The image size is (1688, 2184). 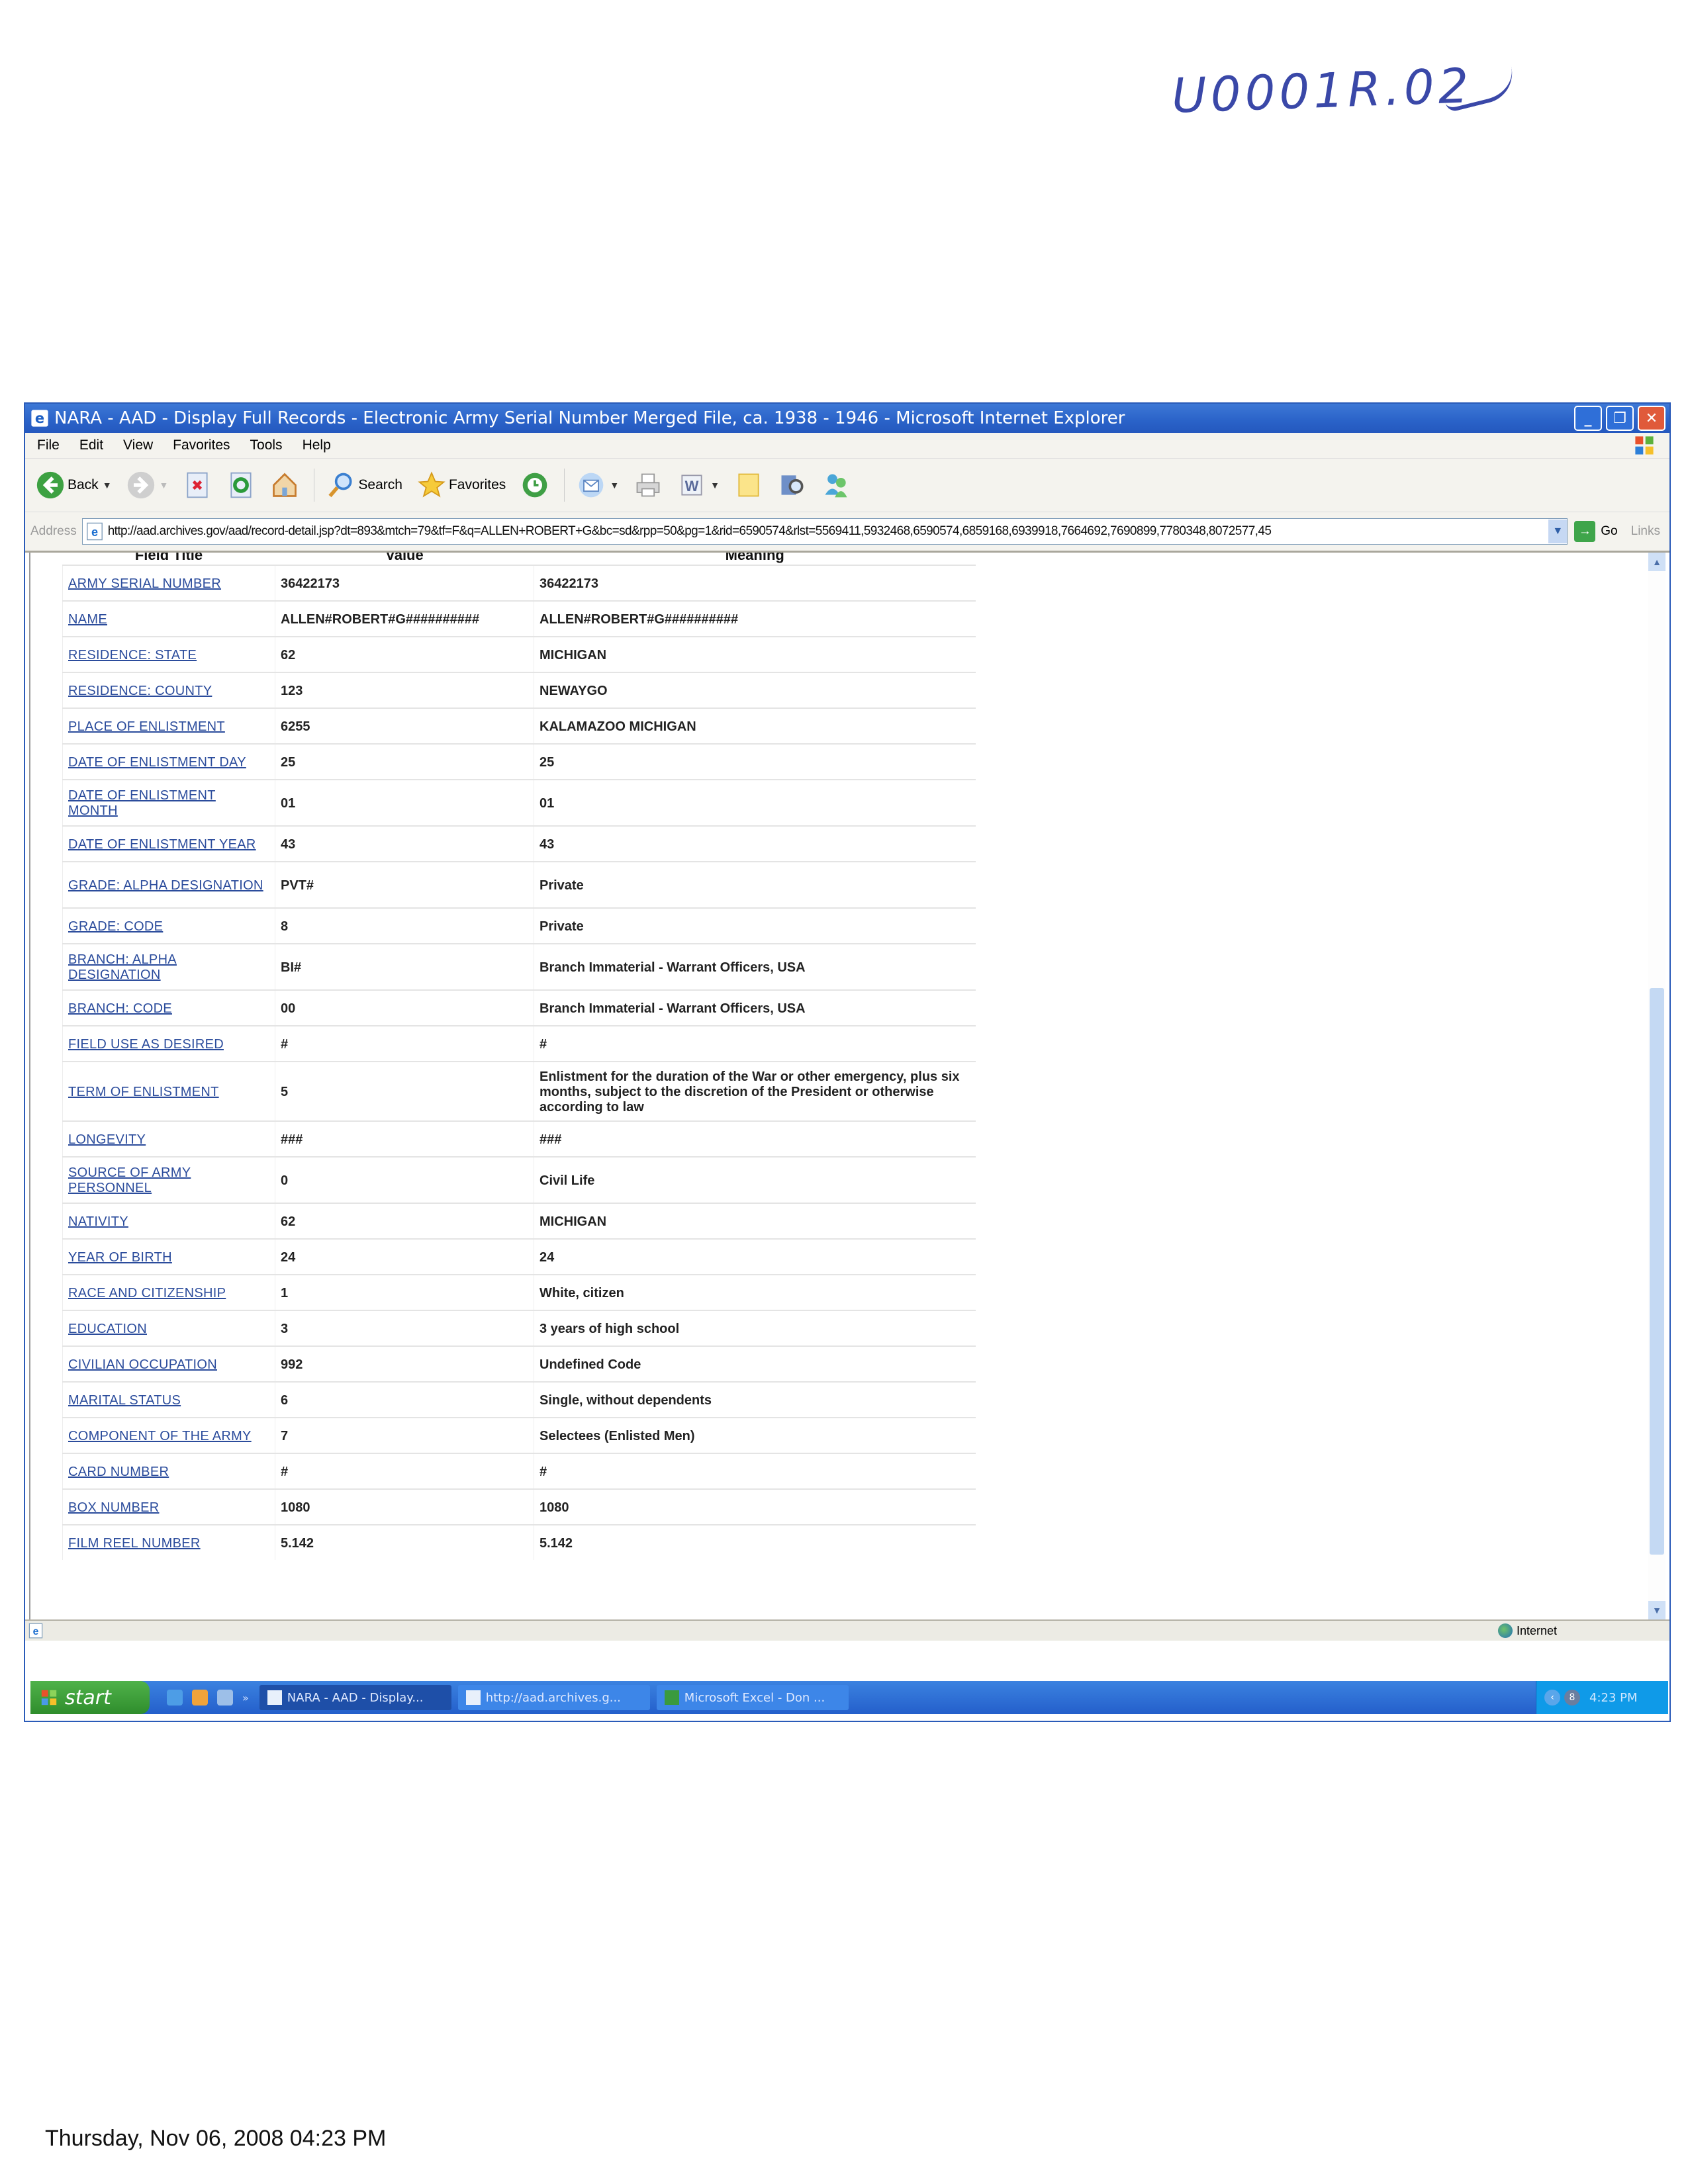 I want to click on start-button: start, so click(x=90, y=1698).